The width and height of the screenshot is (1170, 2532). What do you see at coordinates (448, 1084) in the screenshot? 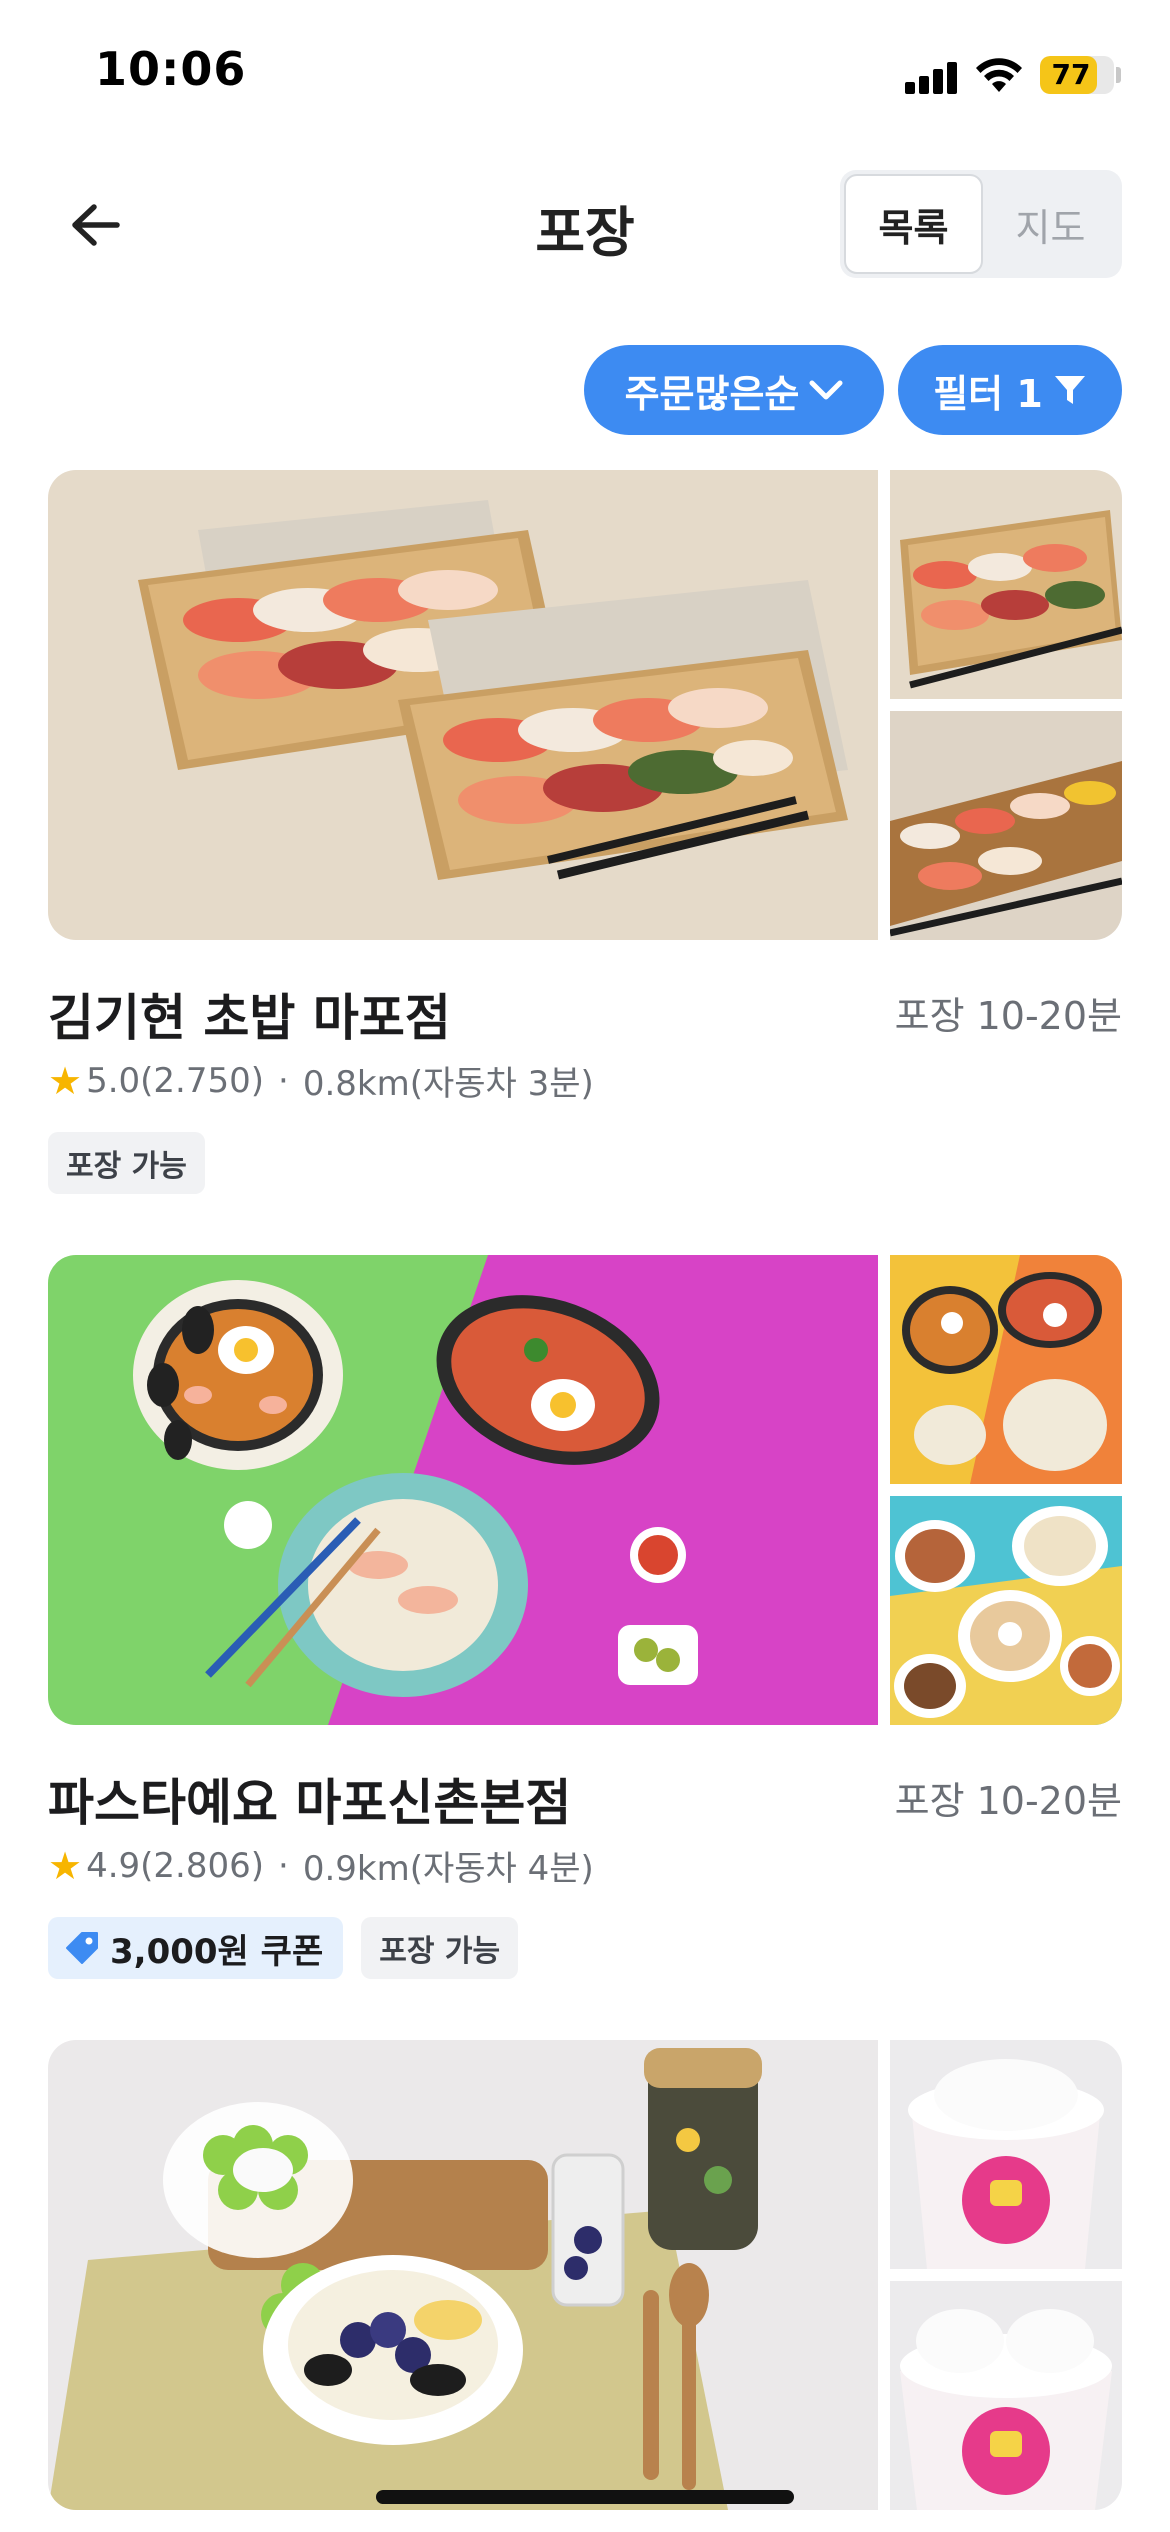
I see `store-distance: 0.8km(자동차 3분)` at bounding box center [448, 1084].